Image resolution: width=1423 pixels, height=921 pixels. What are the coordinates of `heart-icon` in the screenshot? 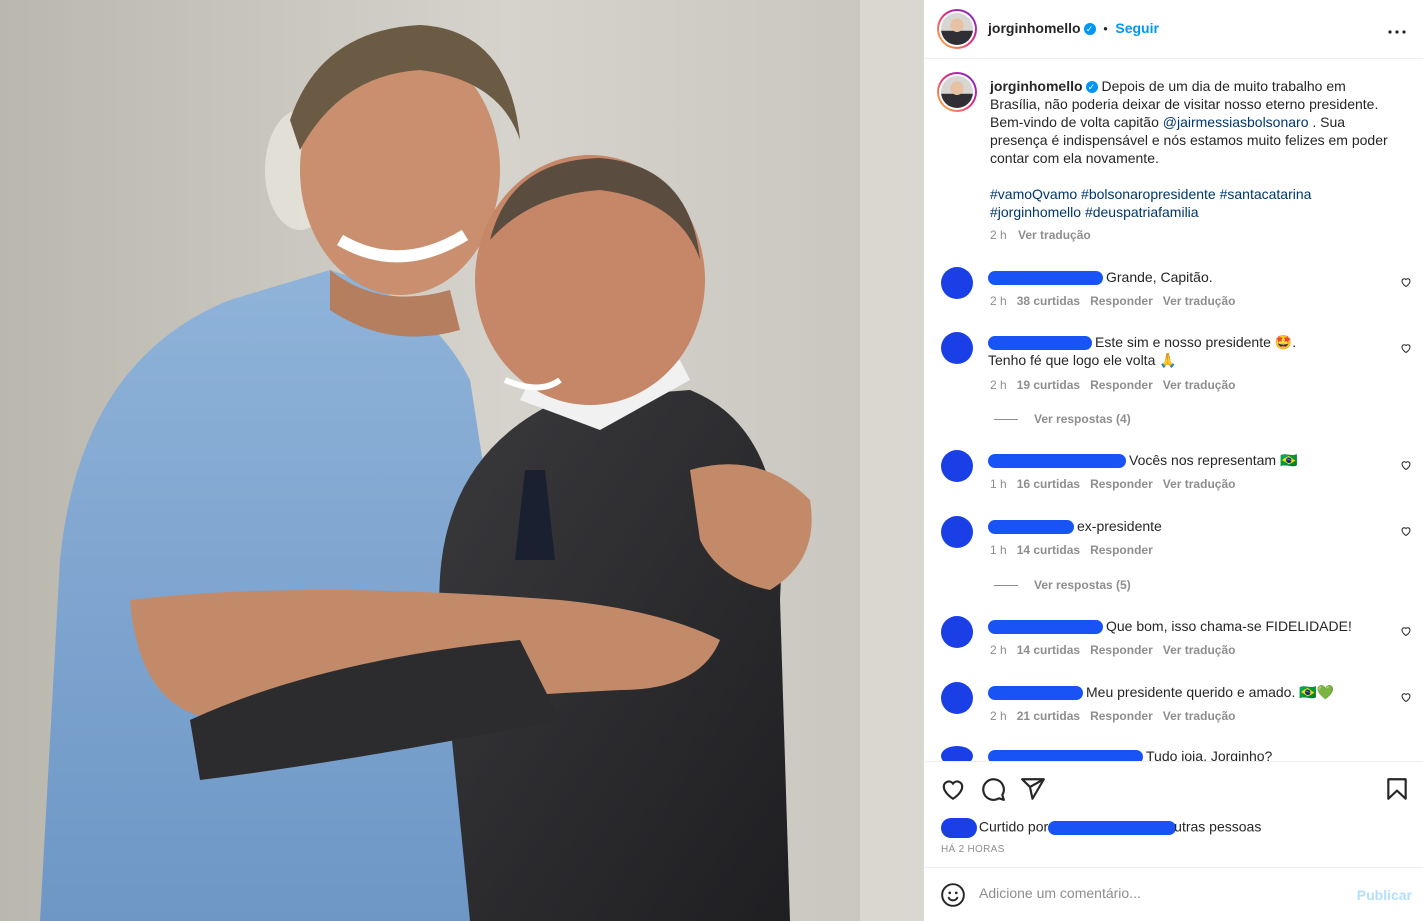 It's located at (953, 789).